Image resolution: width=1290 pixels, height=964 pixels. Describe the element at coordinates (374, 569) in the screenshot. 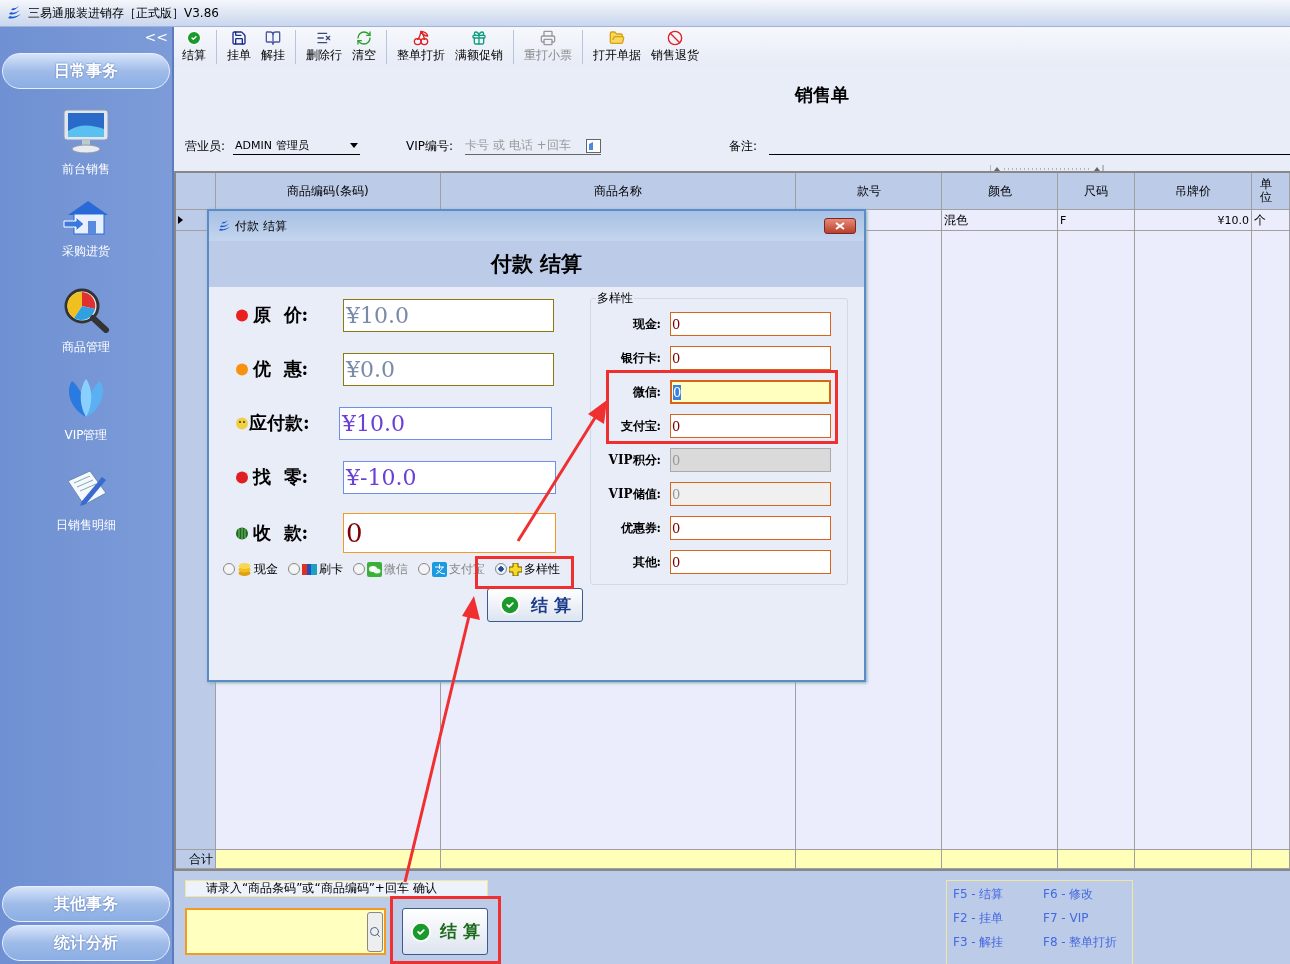

I see `chat-icon` at that location.